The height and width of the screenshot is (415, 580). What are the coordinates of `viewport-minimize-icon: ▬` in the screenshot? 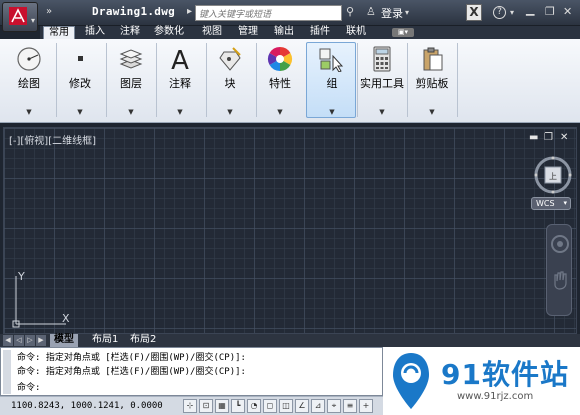 It's located at (533, 137).